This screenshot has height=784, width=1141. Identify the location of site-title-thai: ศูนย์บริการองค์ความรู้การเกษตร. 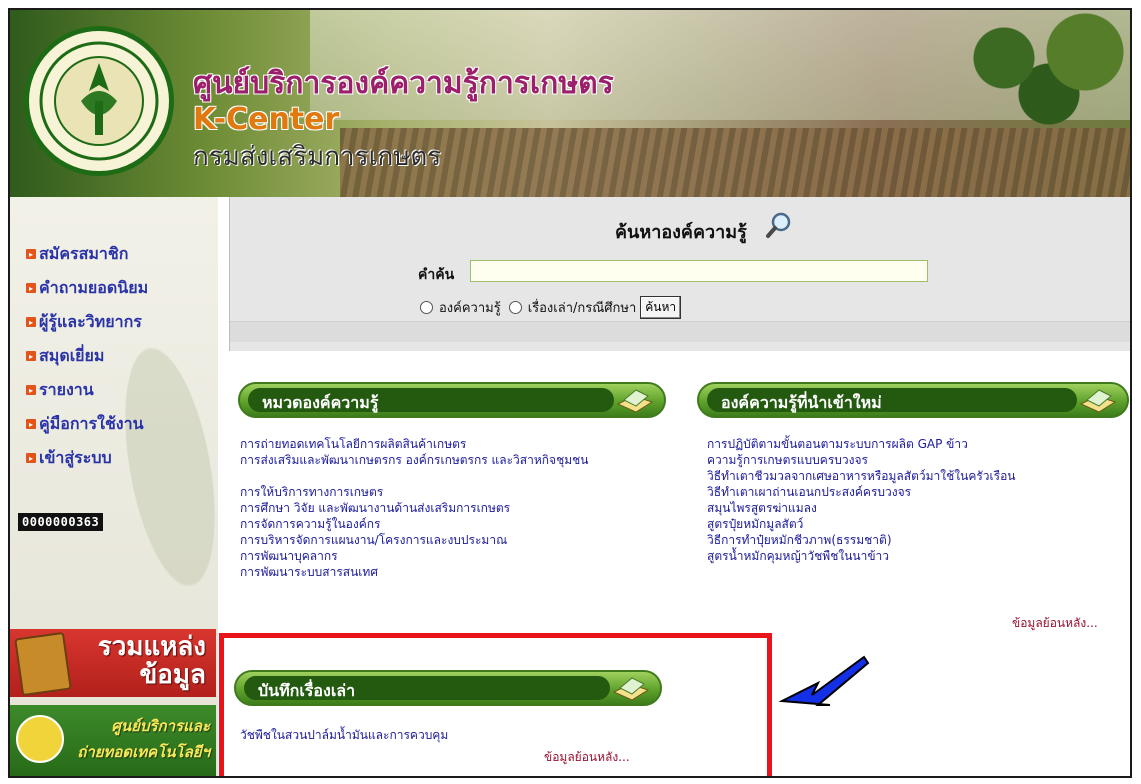
(403, 83).